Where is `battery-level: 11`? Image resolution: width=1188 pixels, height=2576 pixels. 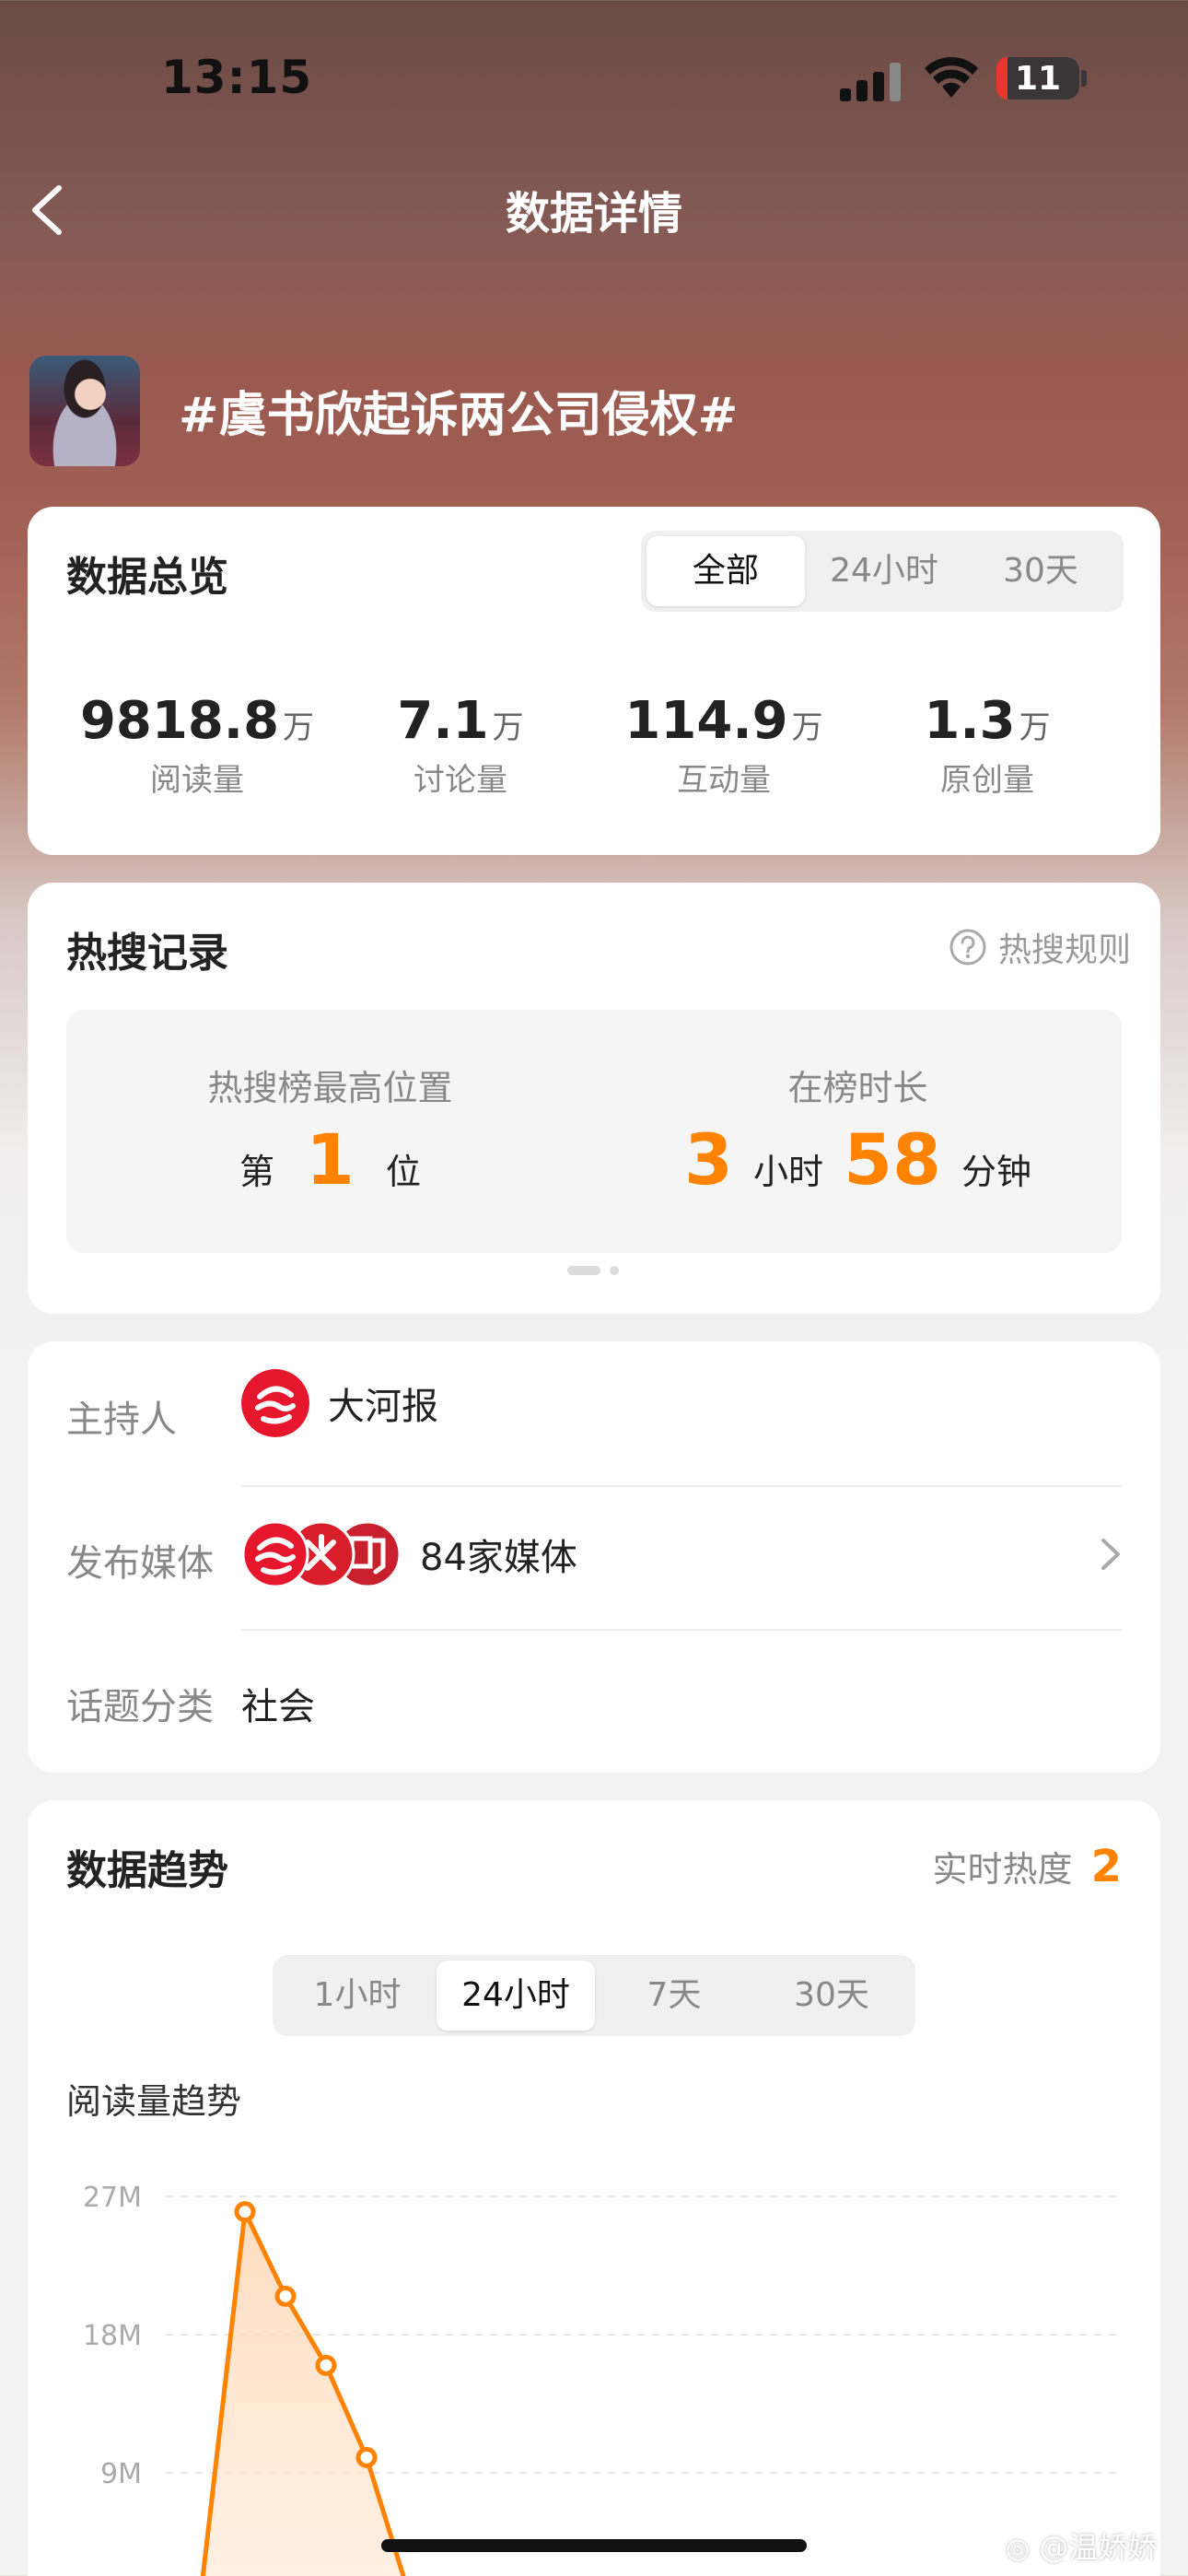
battery-level: 11 is located at coordinates (1038, 78).